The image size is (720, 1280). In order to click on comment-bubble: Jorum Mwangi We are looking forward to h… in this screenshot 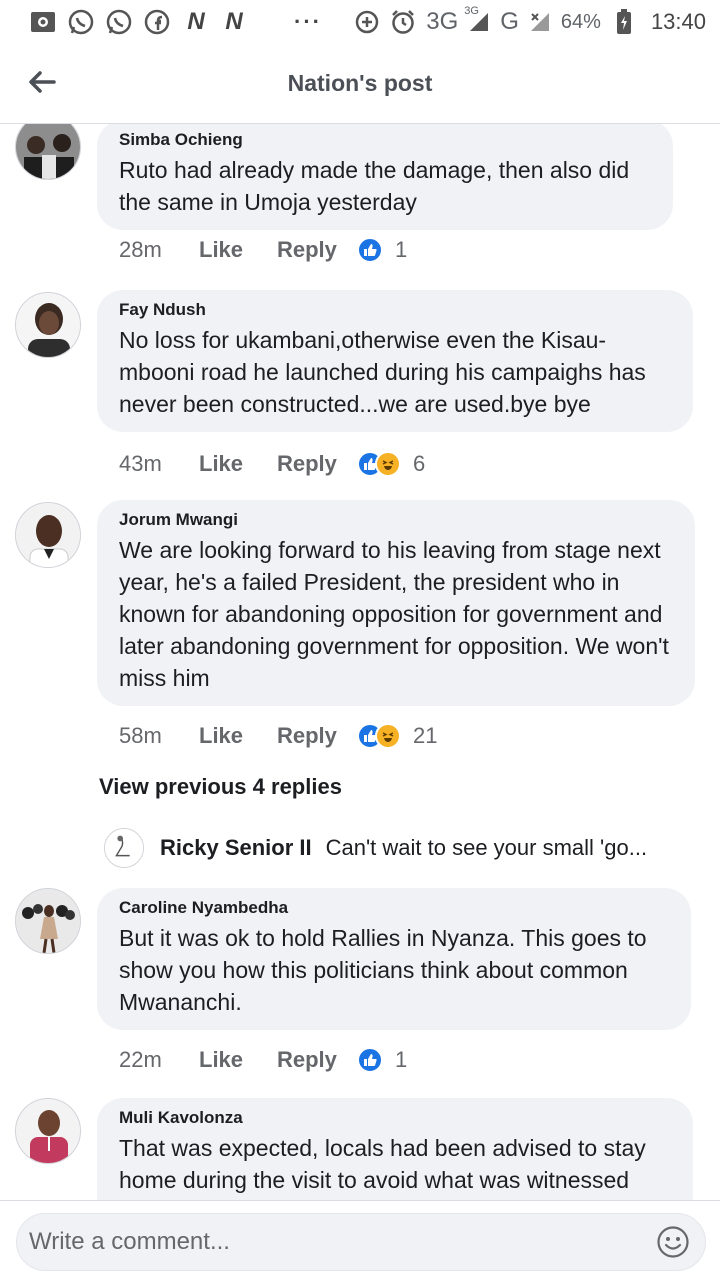, I will do `click(396, 603)`.